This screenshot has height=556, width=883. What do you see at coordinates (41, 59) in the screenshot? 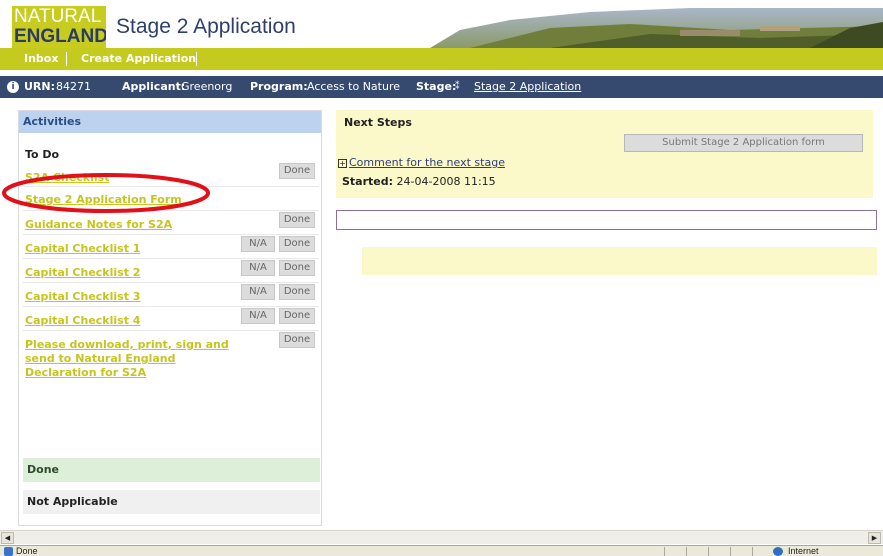
I see `tab-inbox: Inbox` at bounding box center [41, 59].